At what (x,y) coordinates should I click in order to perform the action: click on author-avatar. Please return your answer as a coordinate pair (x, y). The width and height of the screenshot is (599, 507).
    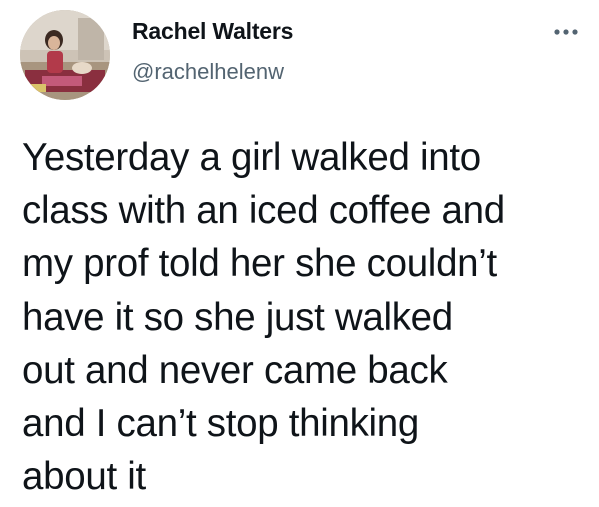
    Looking at the image, I should click on (65, 55).